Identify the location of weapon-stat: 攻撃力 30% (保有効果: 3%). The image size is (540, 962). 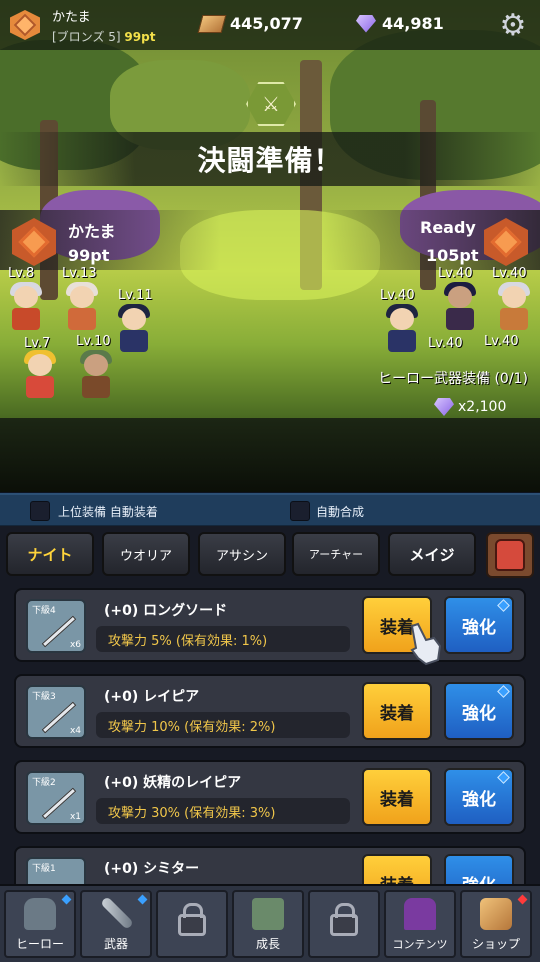
(223, 811).